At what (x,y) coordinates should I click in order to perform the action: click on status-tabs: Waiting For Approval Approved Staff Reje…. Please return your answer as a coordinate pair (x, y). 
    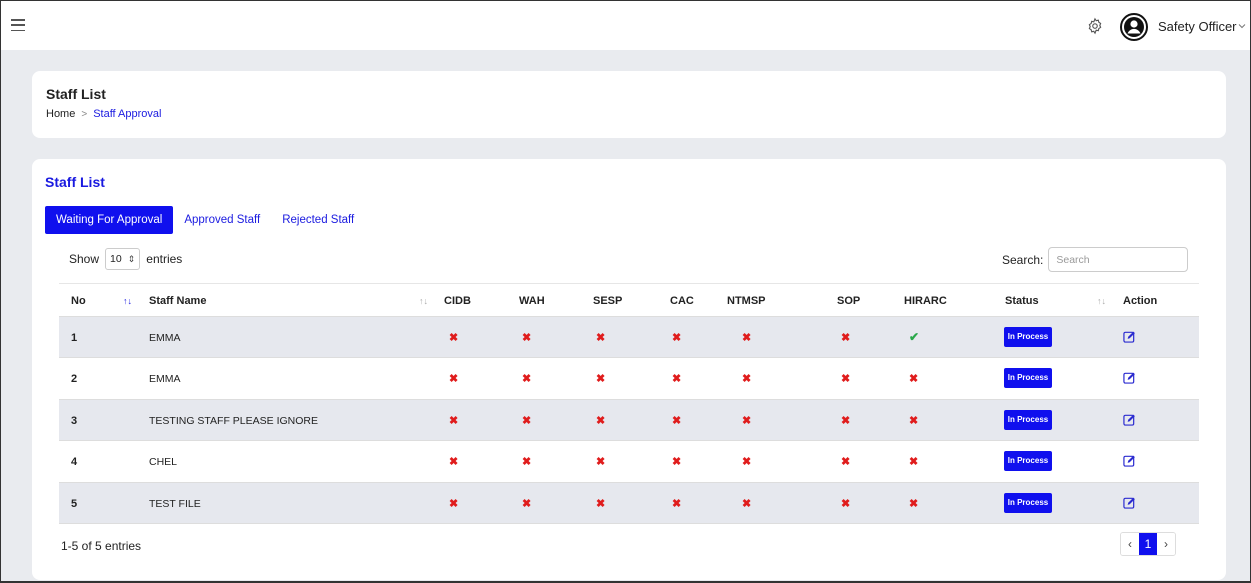
    Looking at the image, I should click on (205, 220).